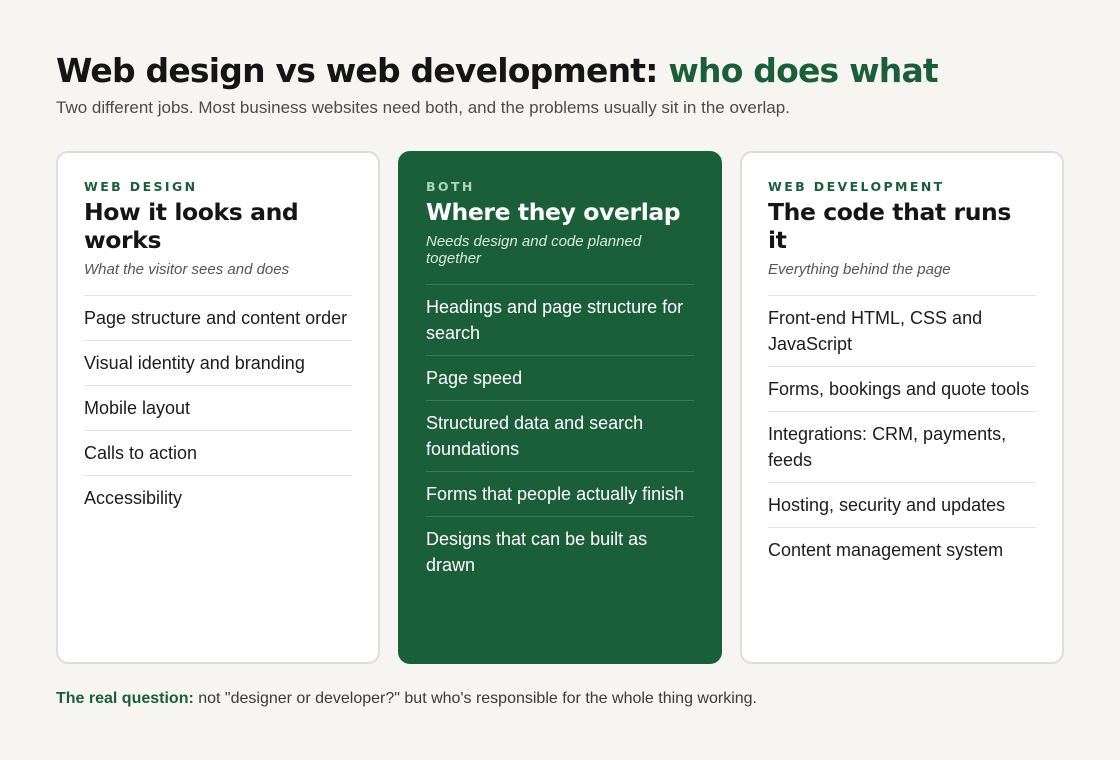 This screenshot has width=1120, height=760. Describe the element at coordinates (902, 278) in the screenshot. I see `card-subtitle: Everything behind the page` at that location.